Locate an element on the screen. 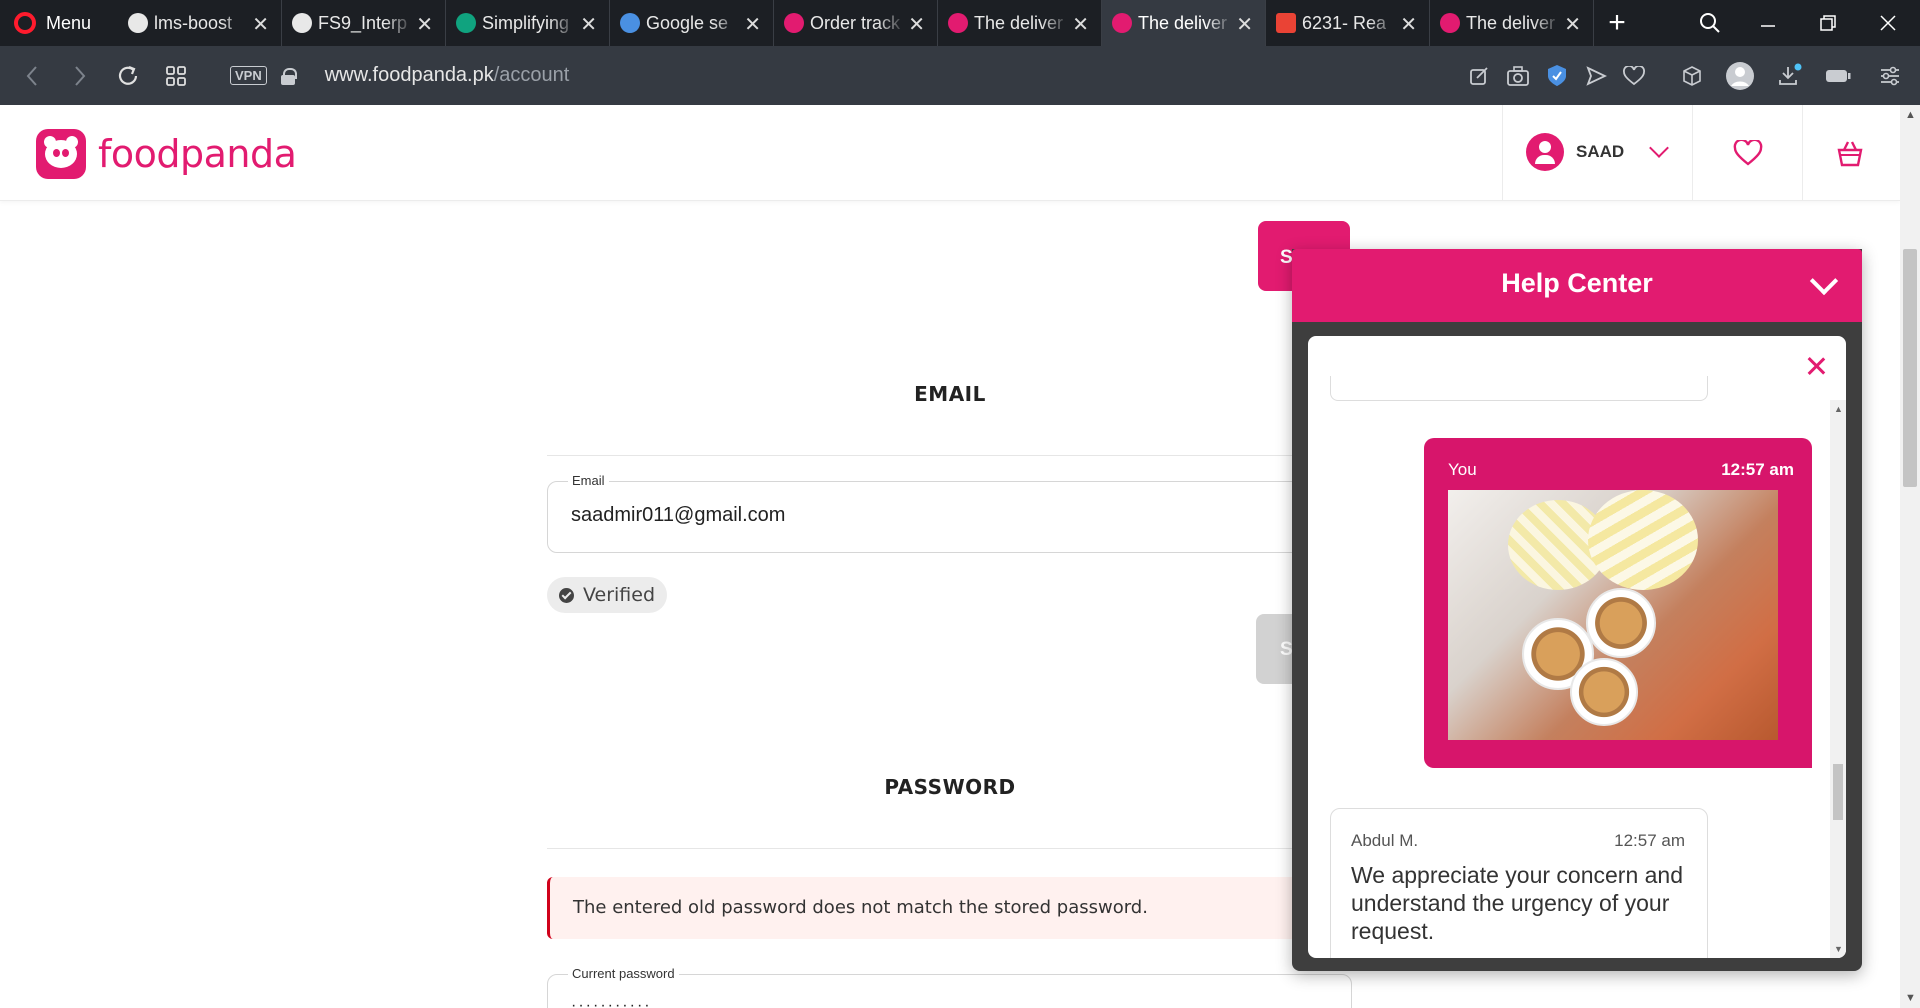  chat-scroll-down-icon: ▼ is located at coordinates (1838, 949).